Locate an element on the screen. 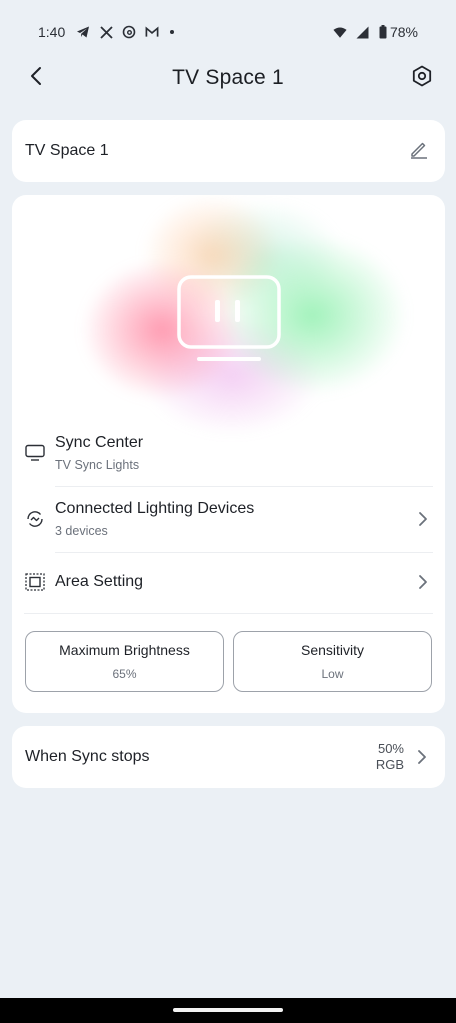  battery-icon is located at coordinates (383, 32).